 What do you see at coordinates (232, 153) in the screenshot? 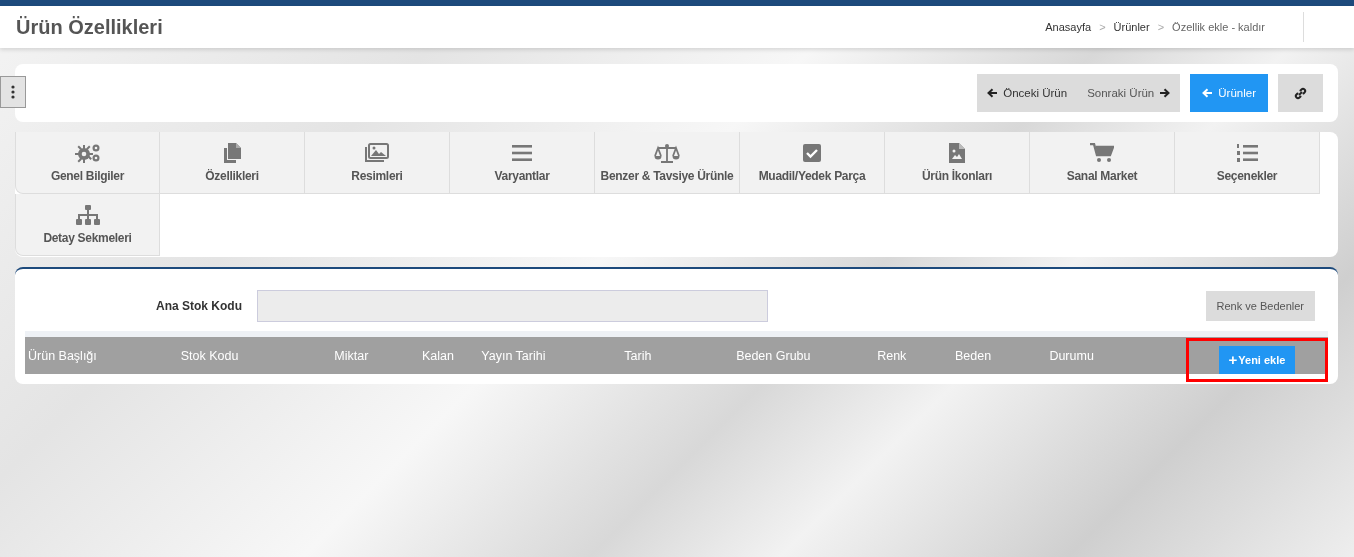
I see `copy-icon` at bounding box center [232, 153].